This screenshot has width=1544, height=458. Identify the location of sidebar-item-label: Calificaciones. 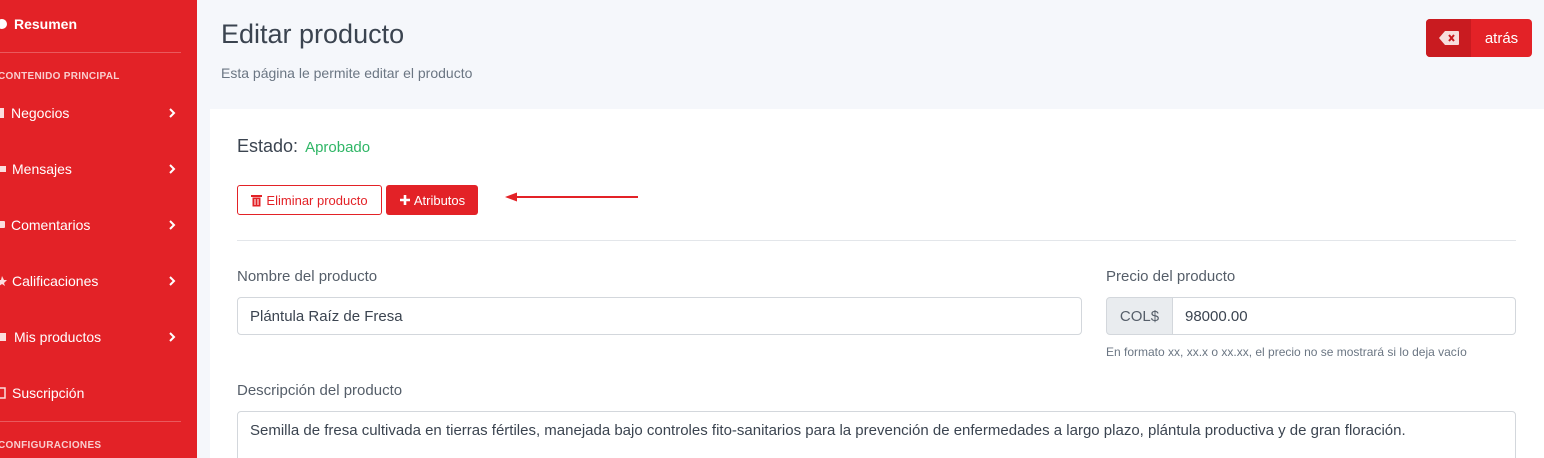
(55, 281).